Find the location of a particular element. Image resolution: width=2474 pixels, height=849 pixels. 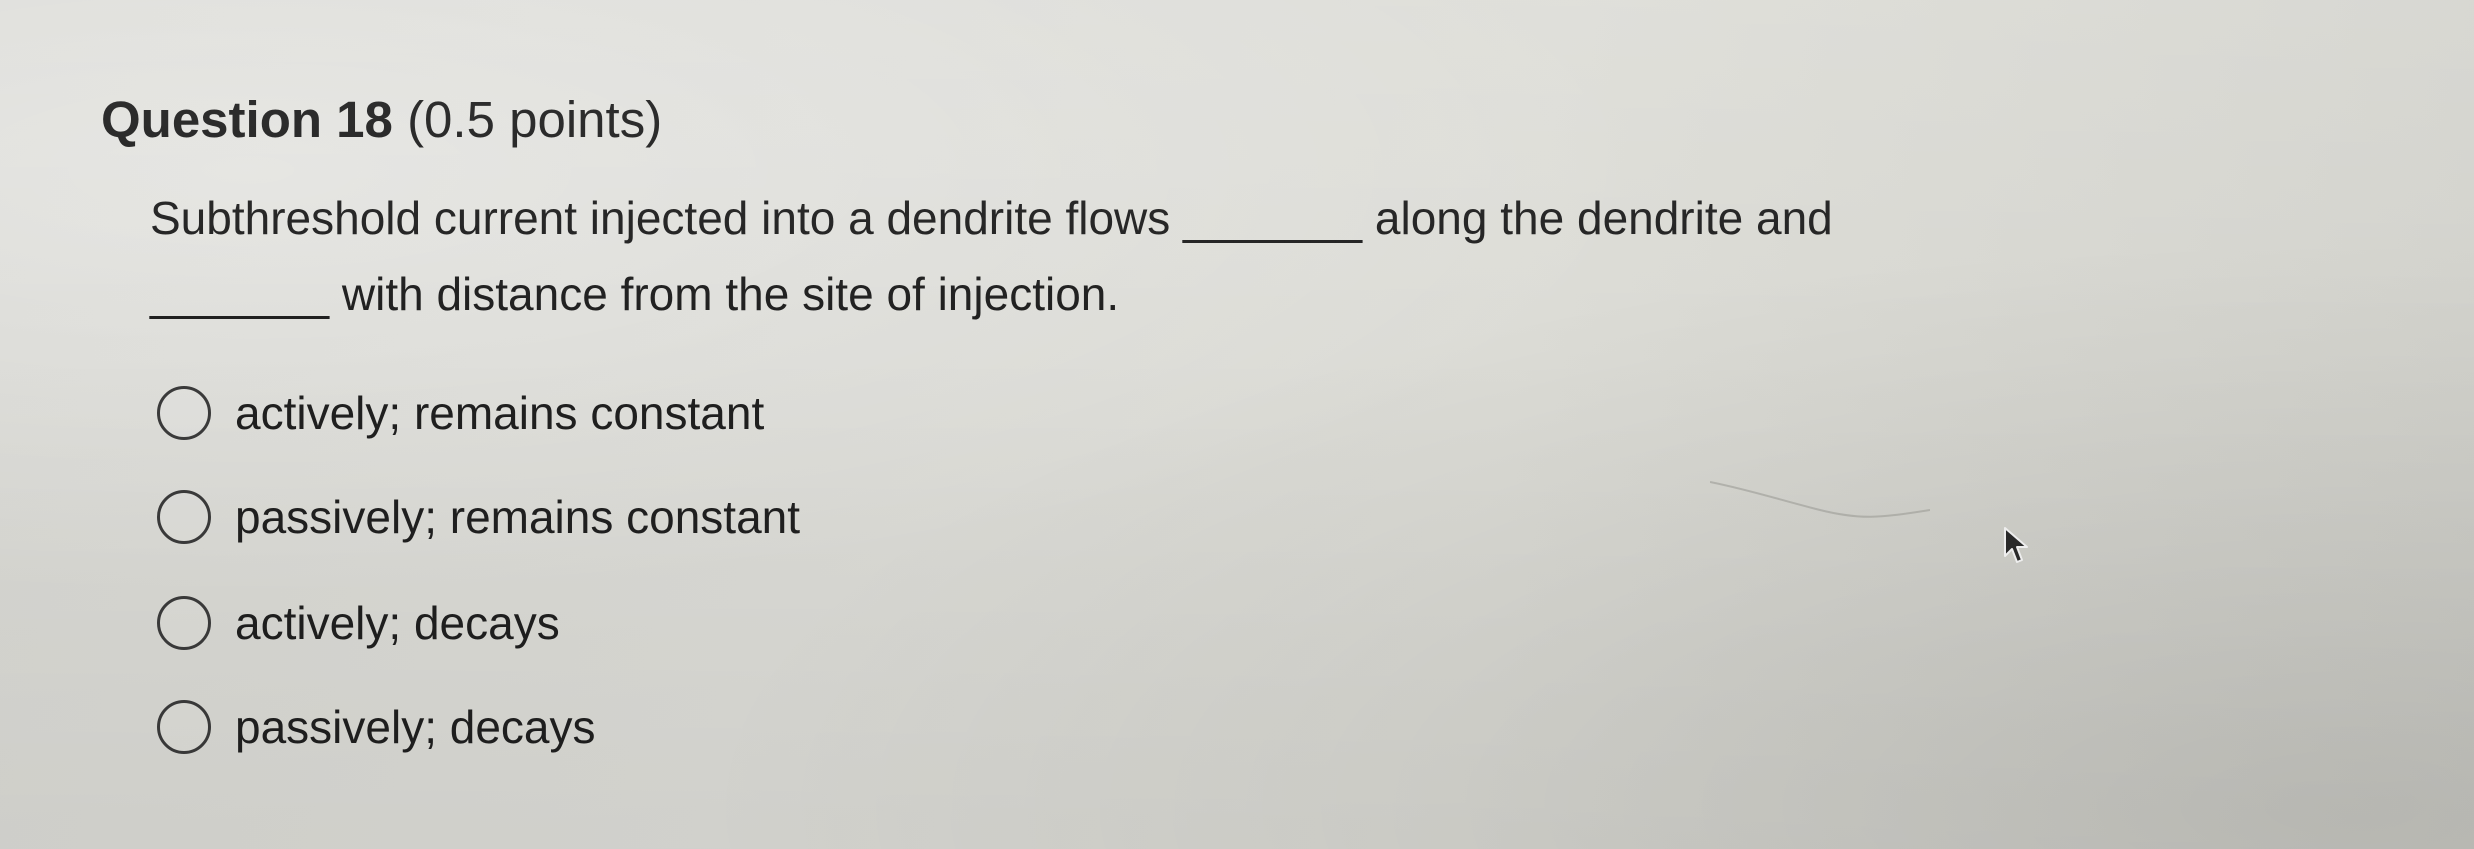

answer-option-actively-remains-constant: actively; remains constant is located at coordinates (757, 413).